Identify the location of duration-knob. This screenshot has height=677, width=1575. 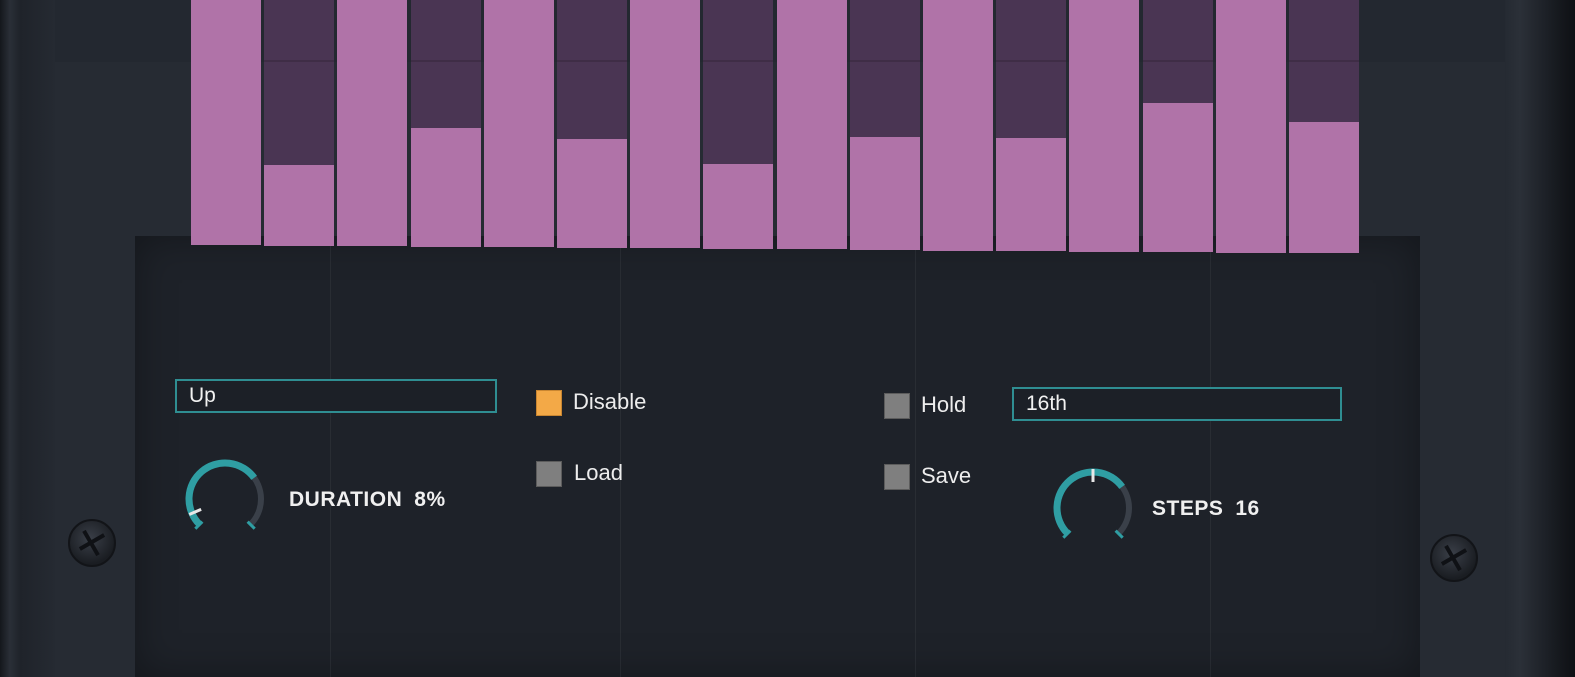
(225, 499).